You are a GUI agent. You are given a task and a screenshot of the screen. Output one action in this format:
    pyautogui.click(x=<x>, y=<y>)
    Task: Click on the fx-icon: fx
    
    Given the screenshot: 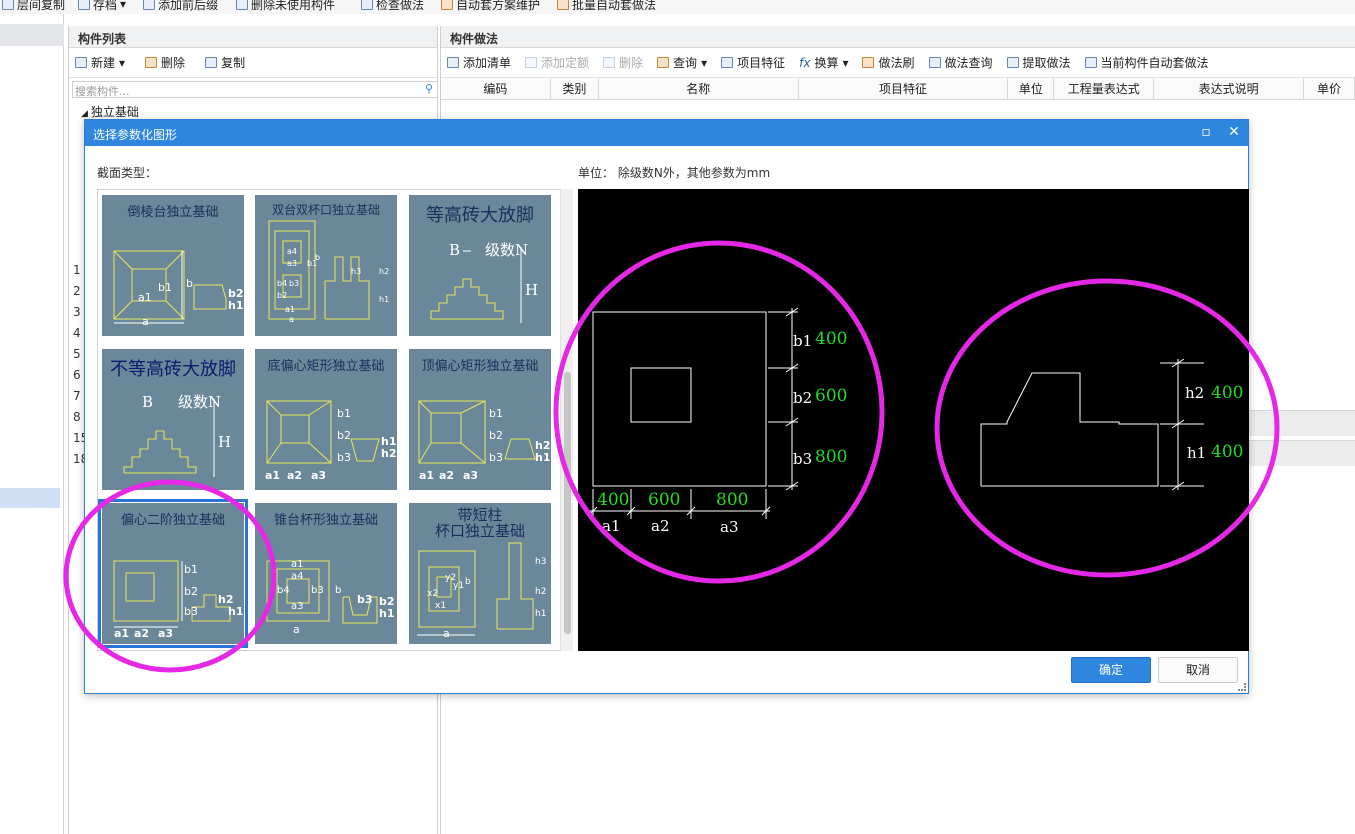 What is the action you would take?
    pyautogui.click(x=805, y=62)
    